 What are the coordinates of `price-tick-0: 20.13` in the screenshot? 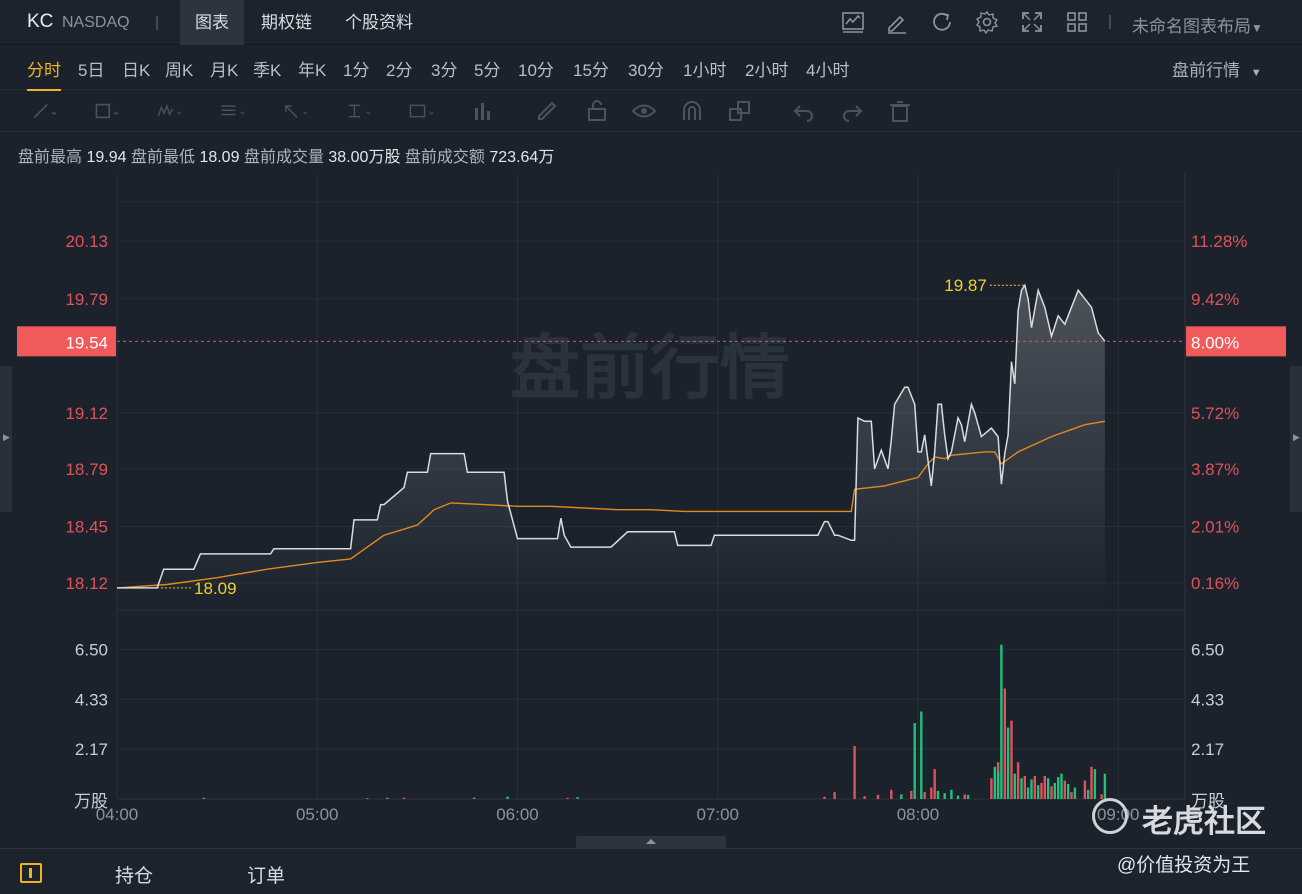 It's located at (86, 241).